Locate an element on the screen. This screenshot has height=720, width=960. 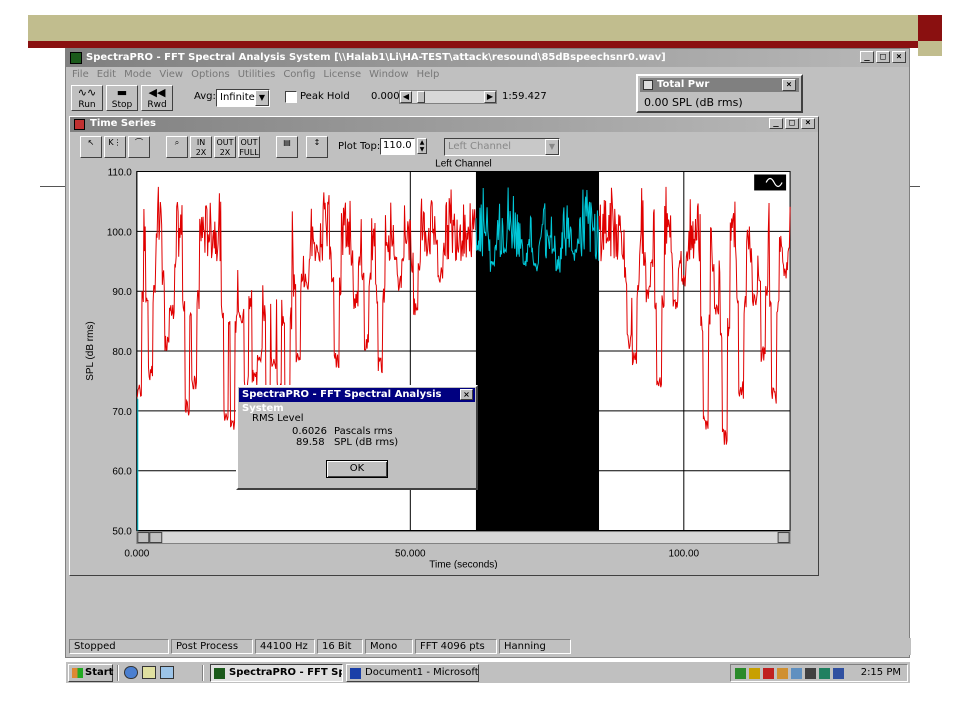
x-tick-label: 100.00 is located at coordinates (684, 553).